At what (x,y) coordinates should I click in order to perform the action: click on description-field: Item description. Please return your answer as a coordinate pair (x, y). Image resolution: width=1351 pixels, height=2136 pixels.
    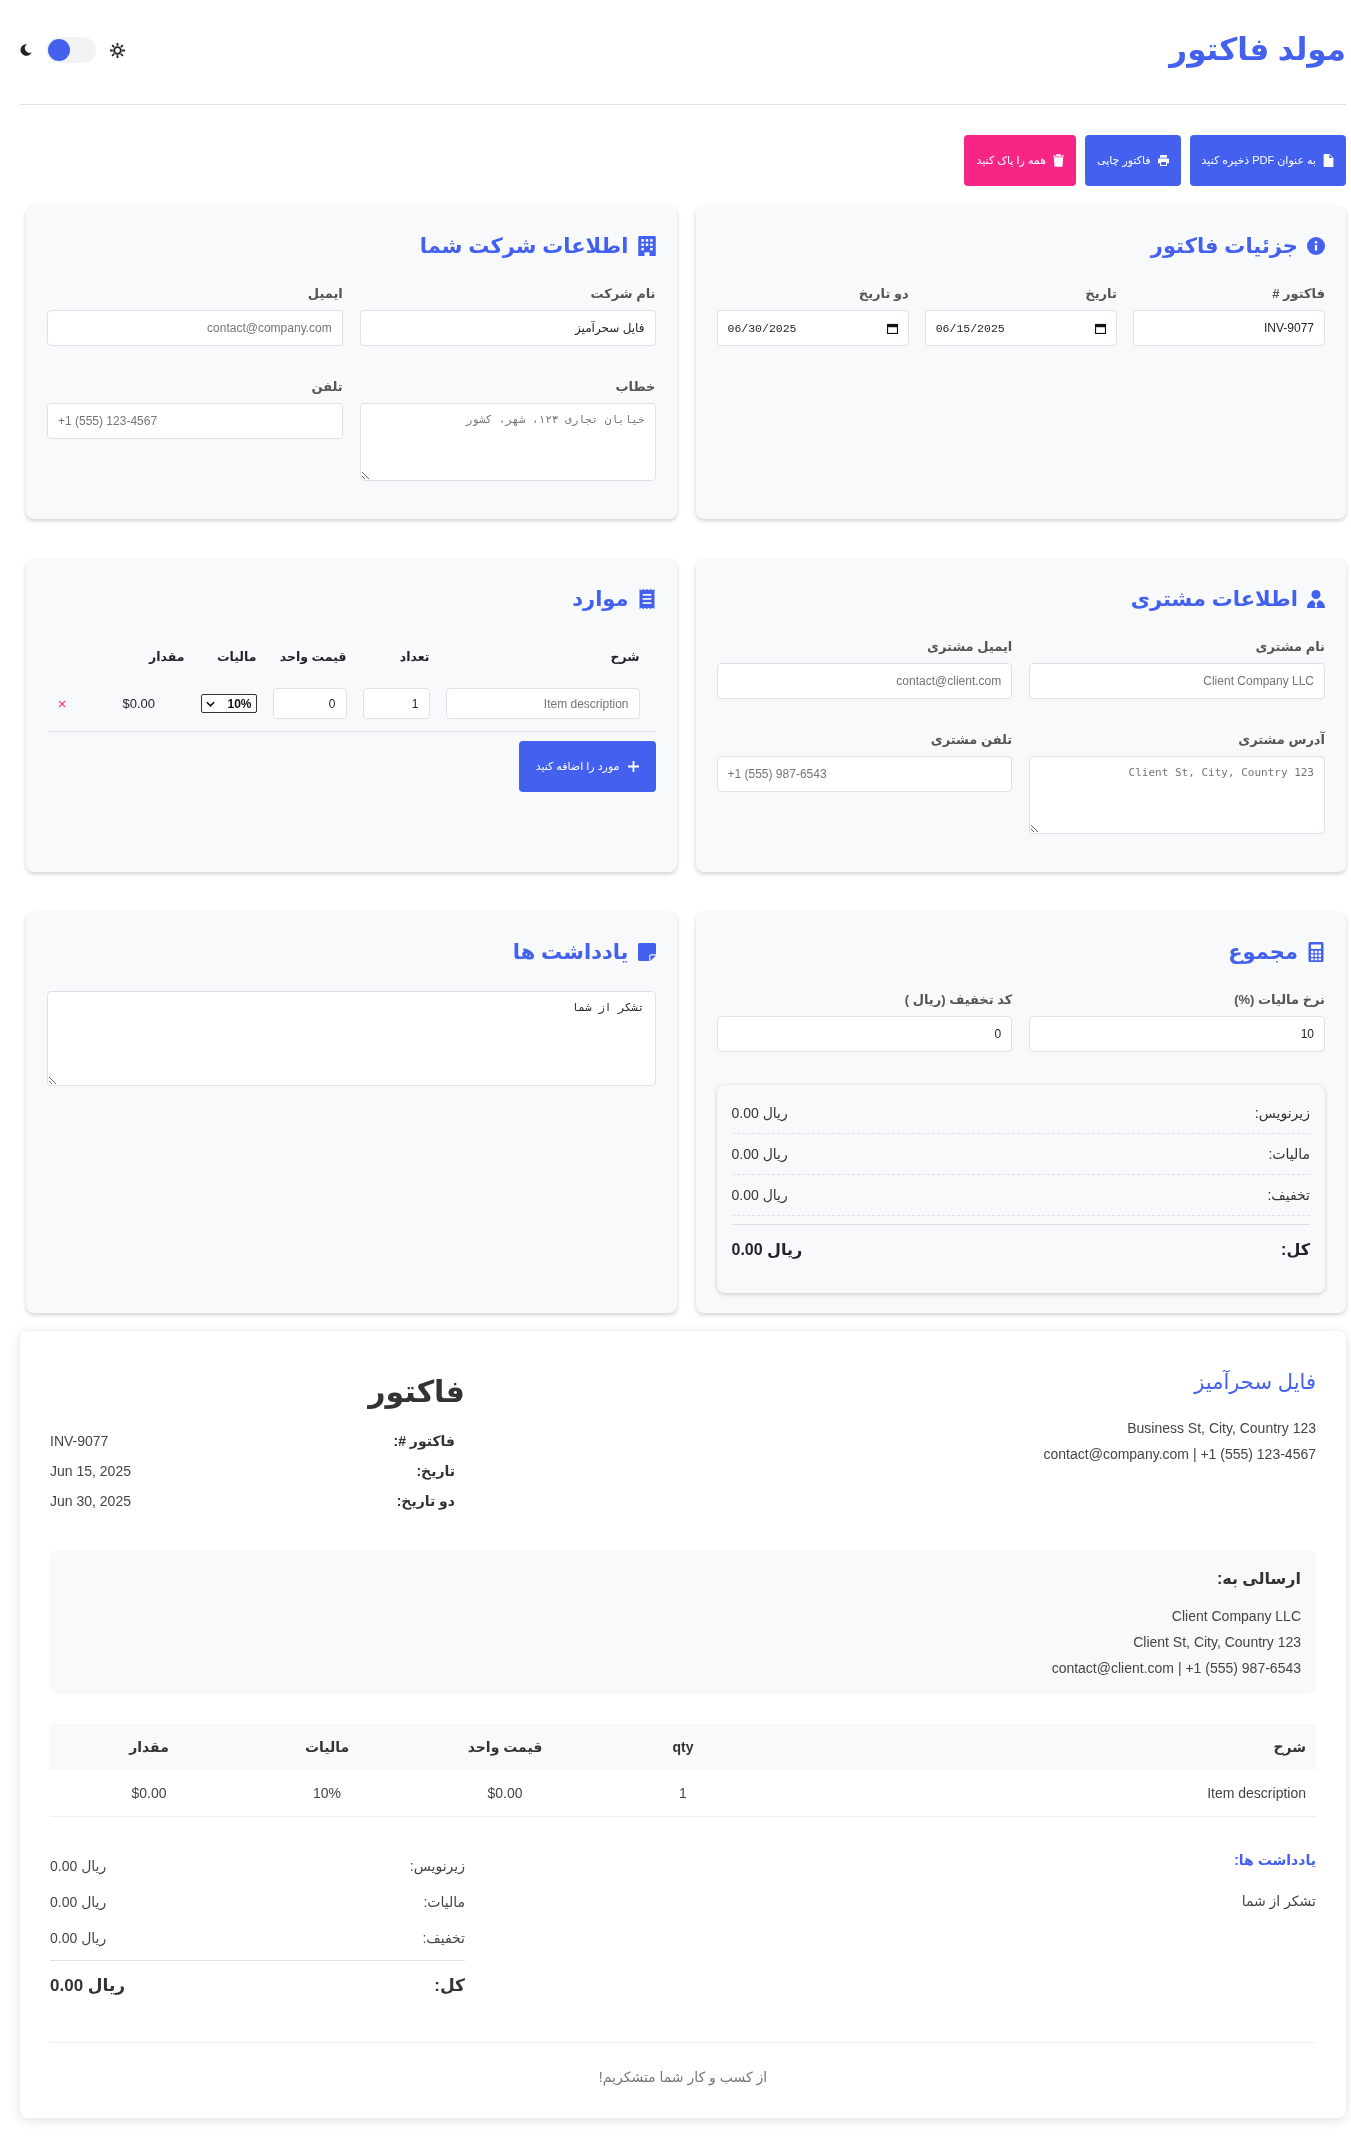
    Looking at the image, I should click on (542, 703).